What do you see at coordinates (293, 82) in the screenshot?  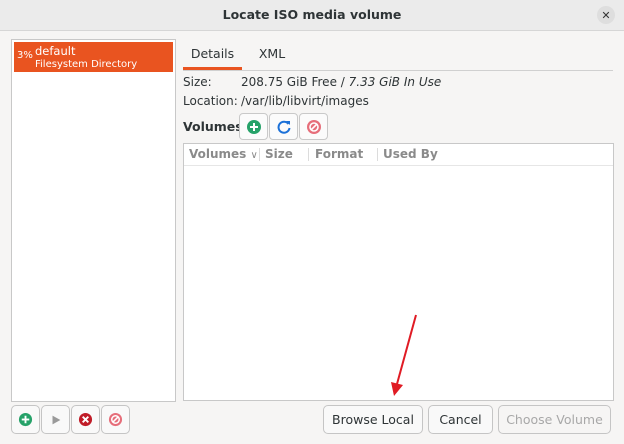 I see `size-free: 208.75 GiB Free /` at bounding box center [293, 82].